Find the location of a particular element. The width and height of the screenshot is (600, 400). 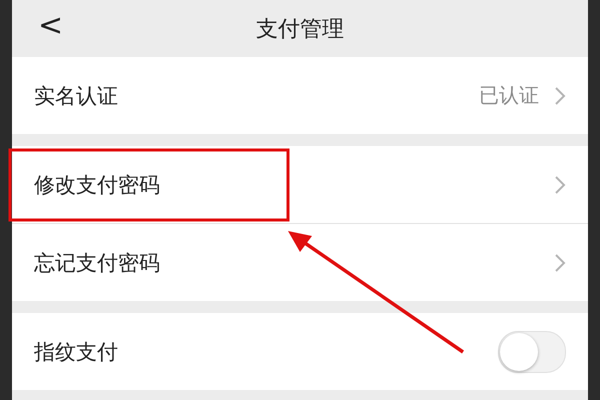

row-label: 修改支付密码 is located at coordinates (97, 185).